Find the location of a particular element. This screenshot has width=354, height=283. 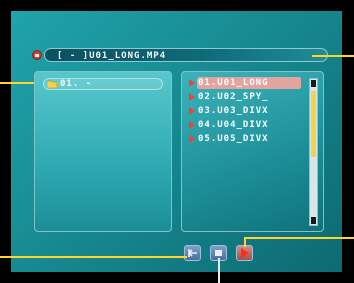

callout-line-folder-panel is located at coordinates (17, 83).